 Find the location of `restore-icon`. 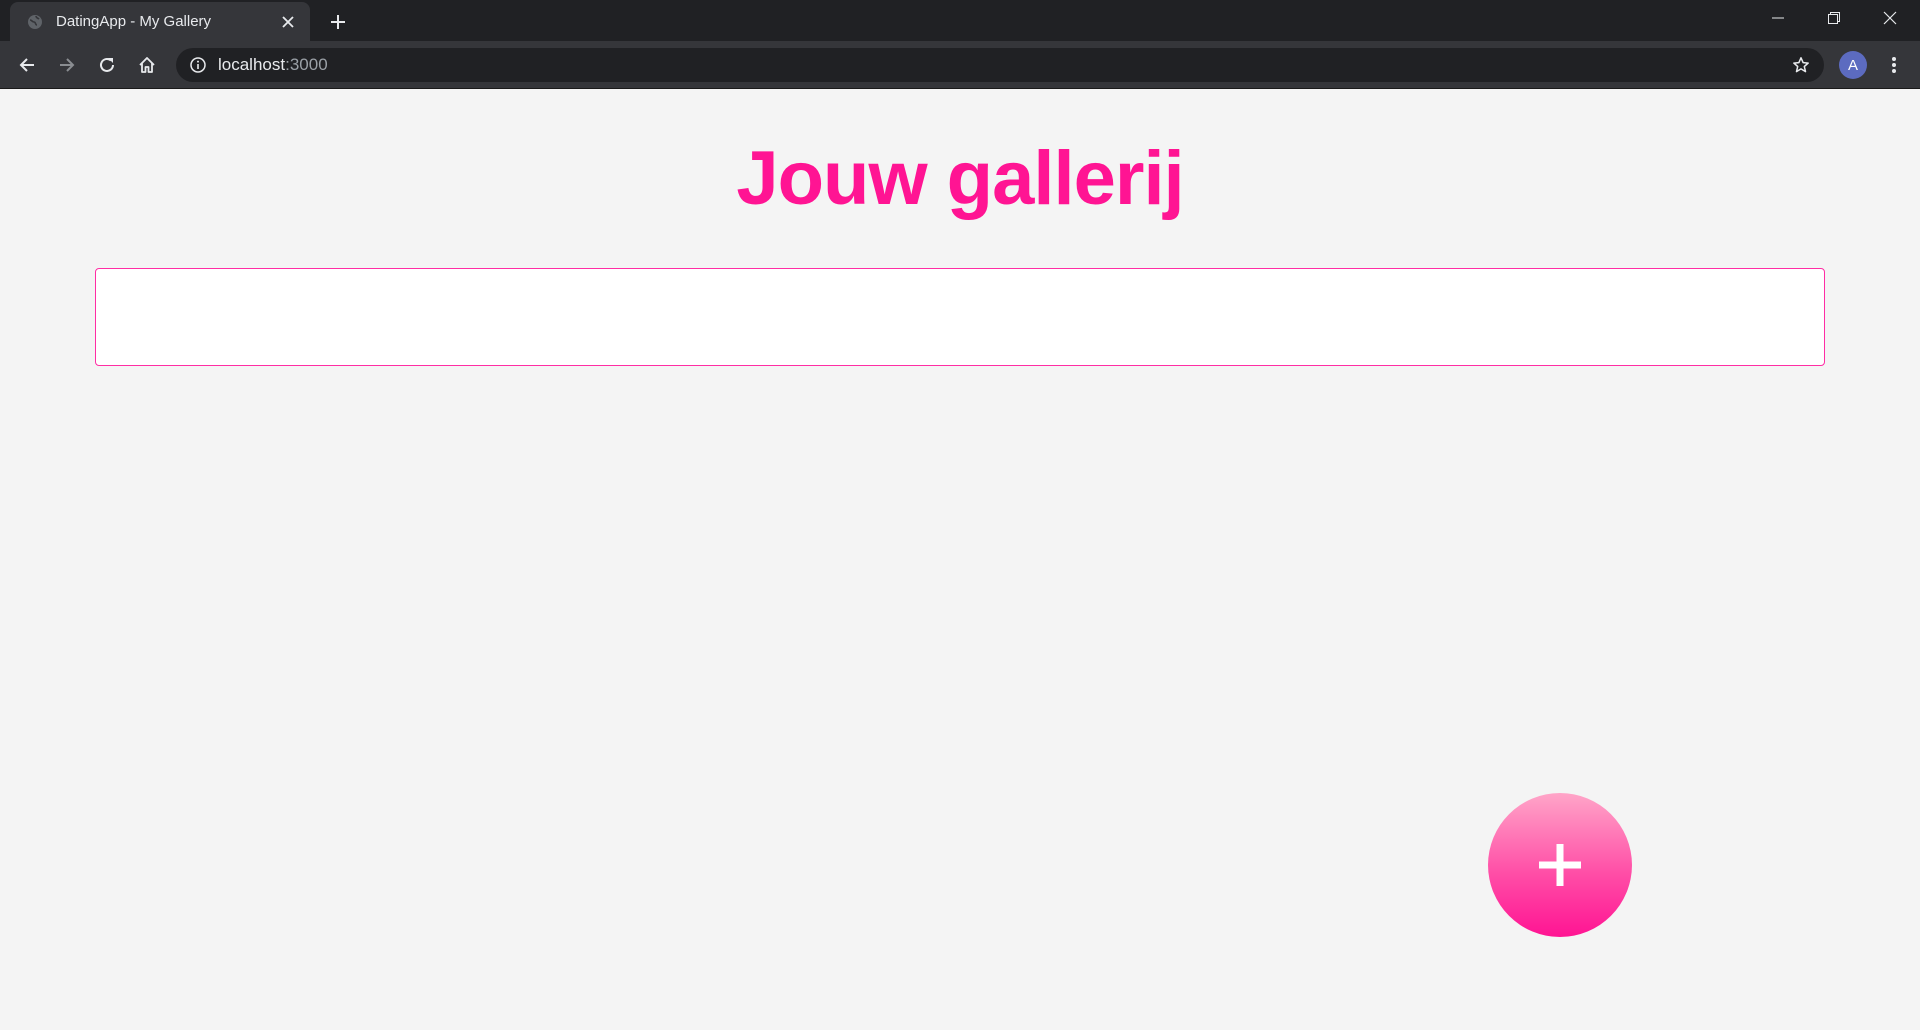

restore-icon is located at coordinates (1834, 18).